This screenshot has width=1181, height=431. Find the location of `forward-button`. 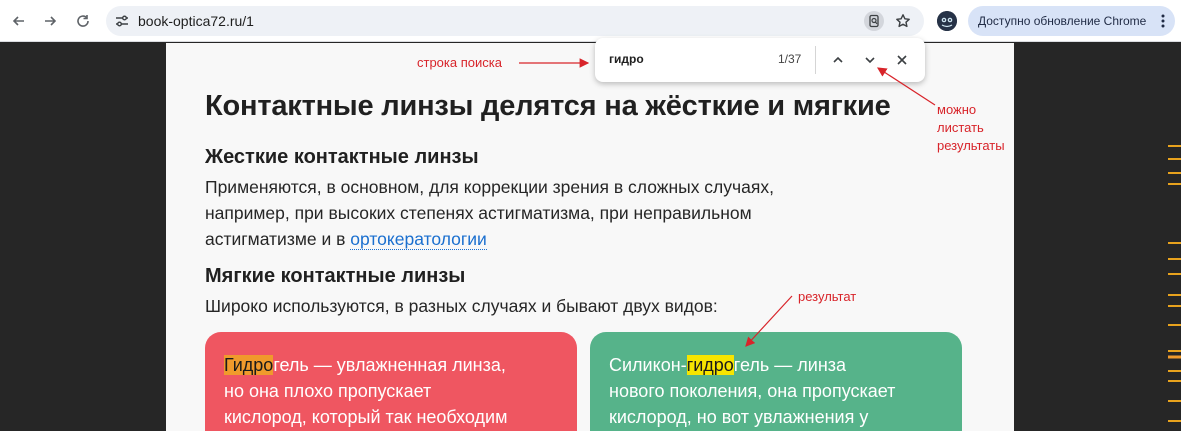

forward-button is located at coordinates (50, 21).